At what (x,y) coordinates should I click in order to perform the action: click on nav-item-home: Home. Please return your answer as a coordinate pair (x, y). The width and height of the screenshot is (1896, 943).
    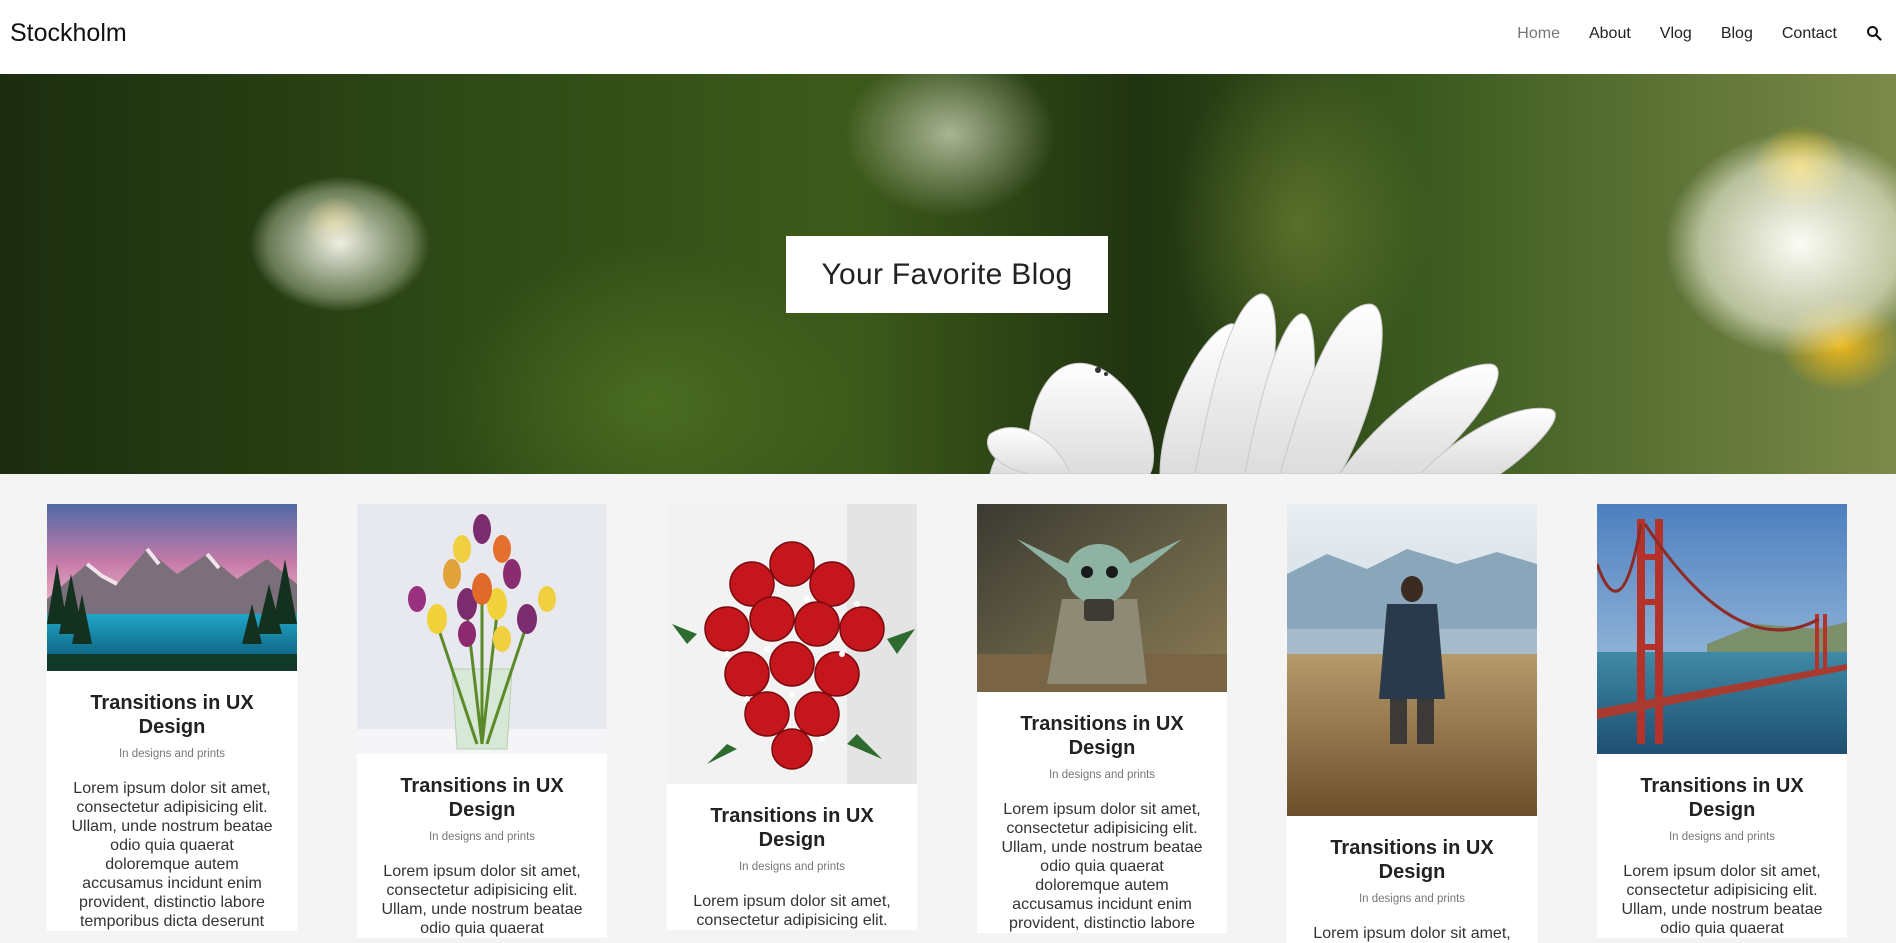
    Looking at the image, I should click on (1538, 34).